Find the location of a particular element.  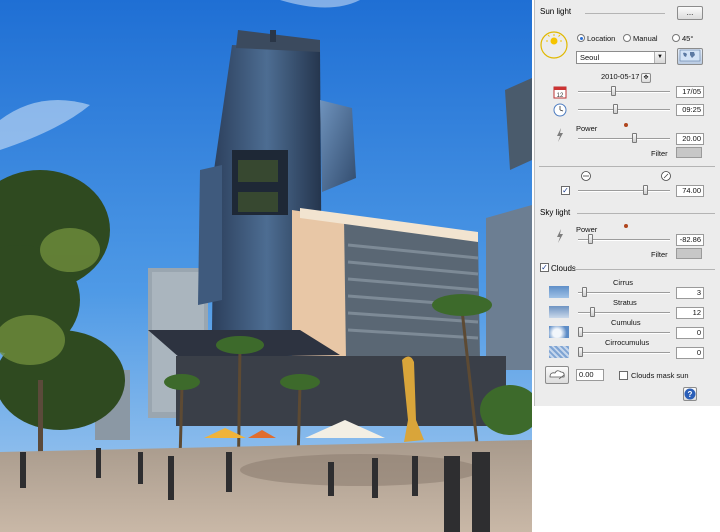

sun-icon is located at coordinates (554, 45).